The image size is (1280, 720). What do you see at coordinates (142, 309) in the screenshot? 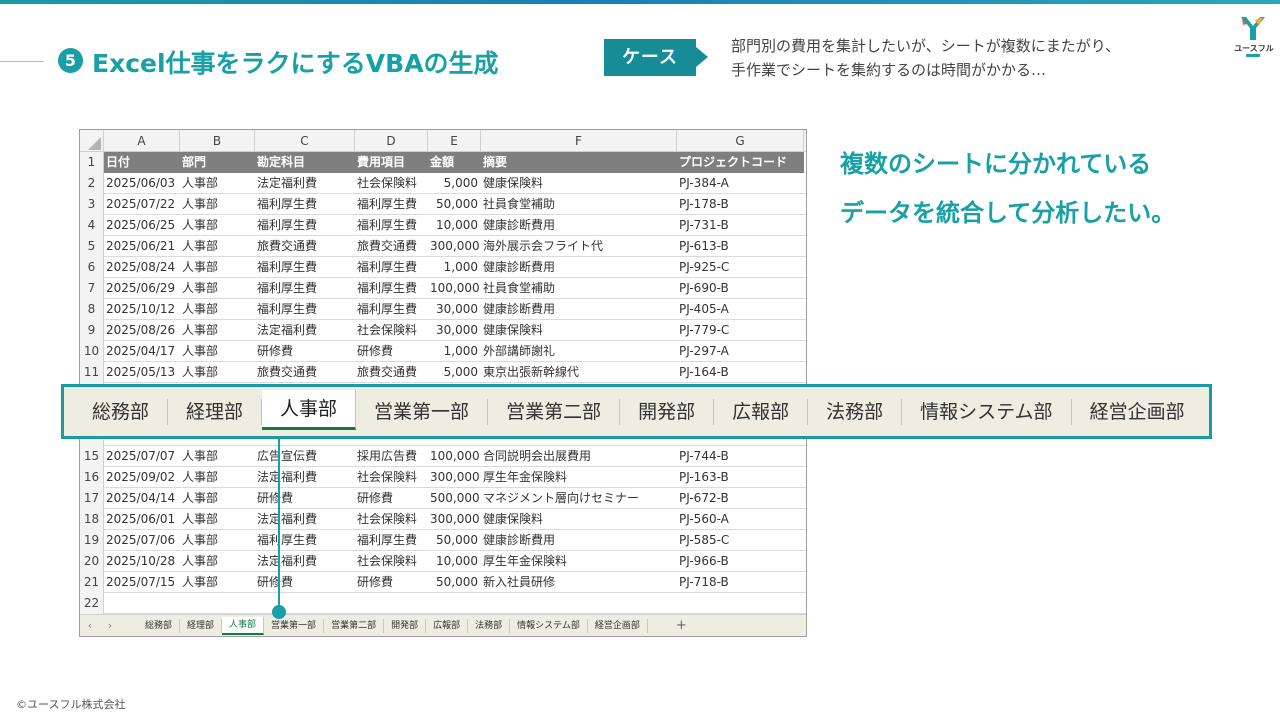
I see `table-cell: 2025/10/12` at bounding box center [142, 309].